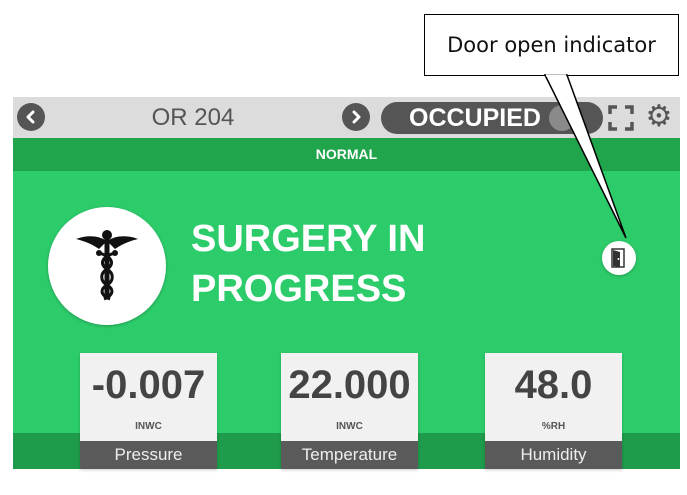 This screenshot has width=687, height=495. Describe the element at coordinates (299, 289) in the screenshot. I see `status-line-2: PROGRESS` at that location.